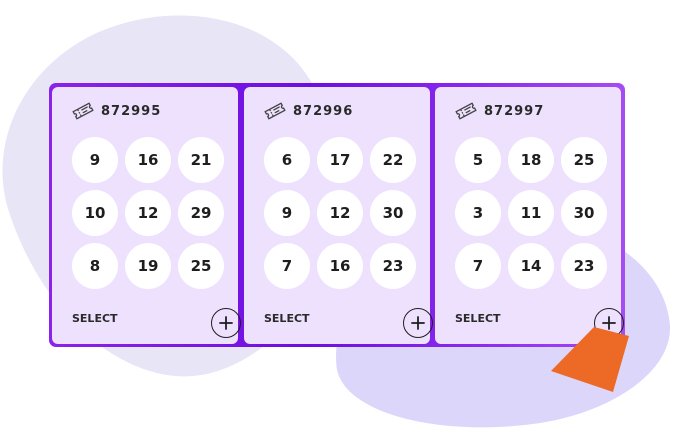 Image resolution: width=674 pixels, height=444 pixels. I want to click on ticket-number: 22, so click(393, 160).